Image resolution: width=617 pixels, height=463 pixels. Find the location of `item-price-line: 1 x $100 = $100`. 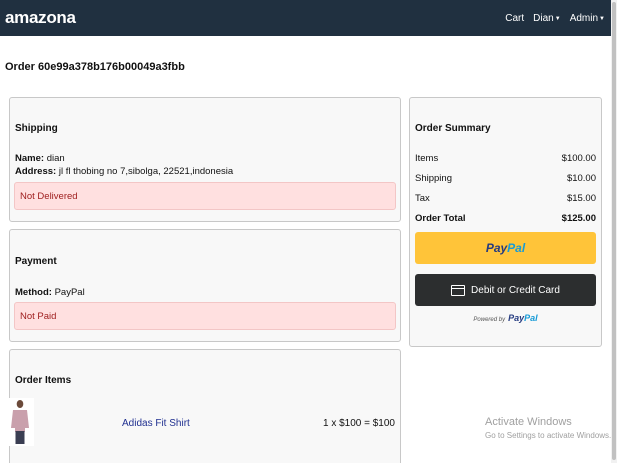

item-price-line: 1 x $100 = $100 is located at coordinates (358, 423).